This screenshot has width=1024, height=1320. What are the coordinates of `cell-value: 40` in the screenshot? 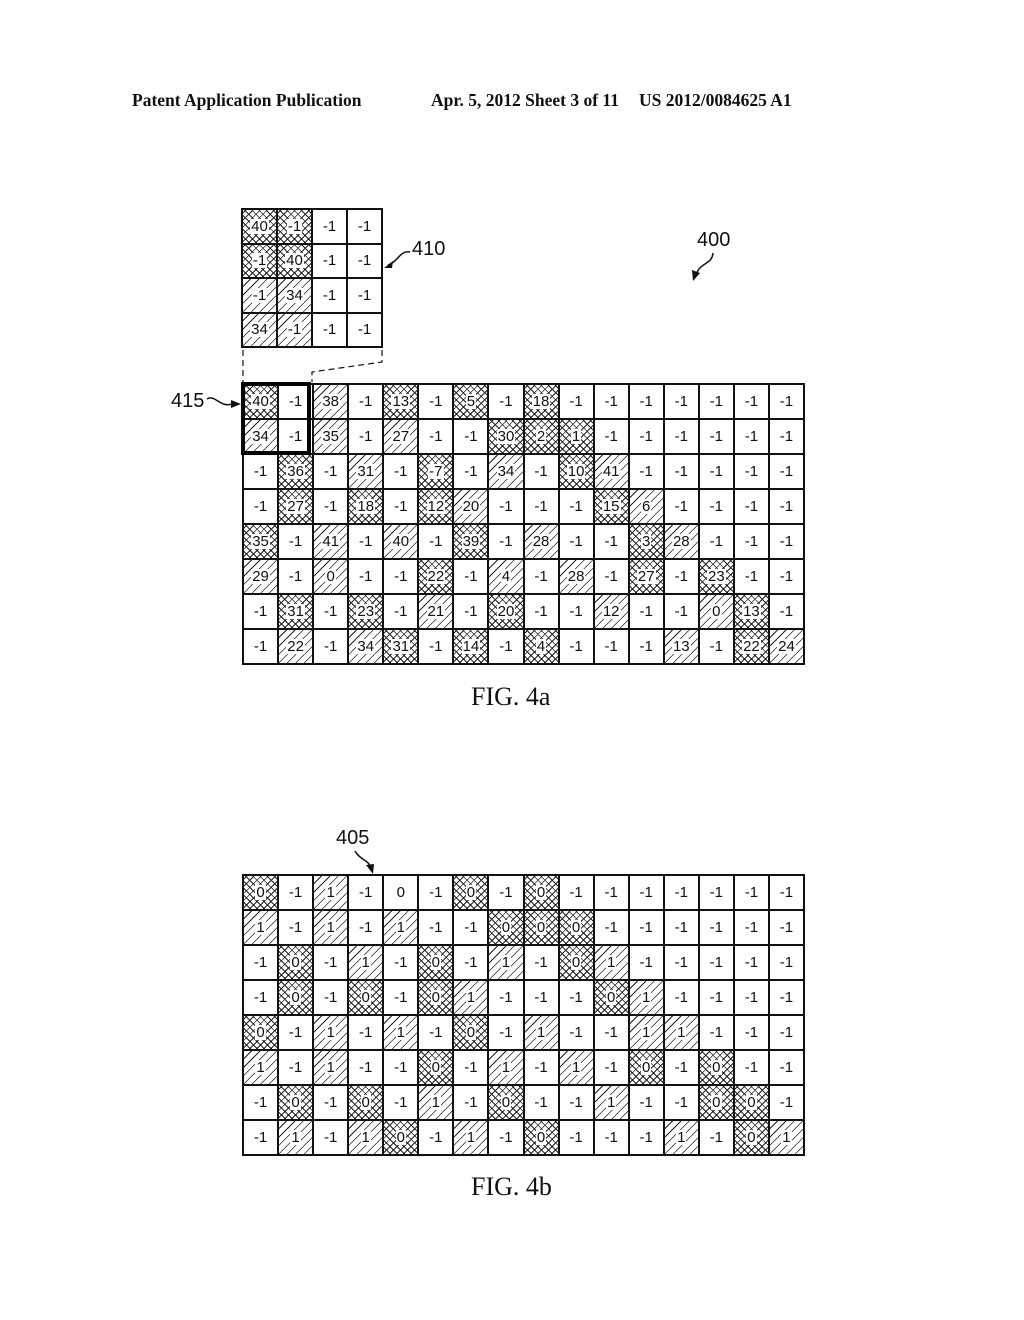 It's located at (260, 401).